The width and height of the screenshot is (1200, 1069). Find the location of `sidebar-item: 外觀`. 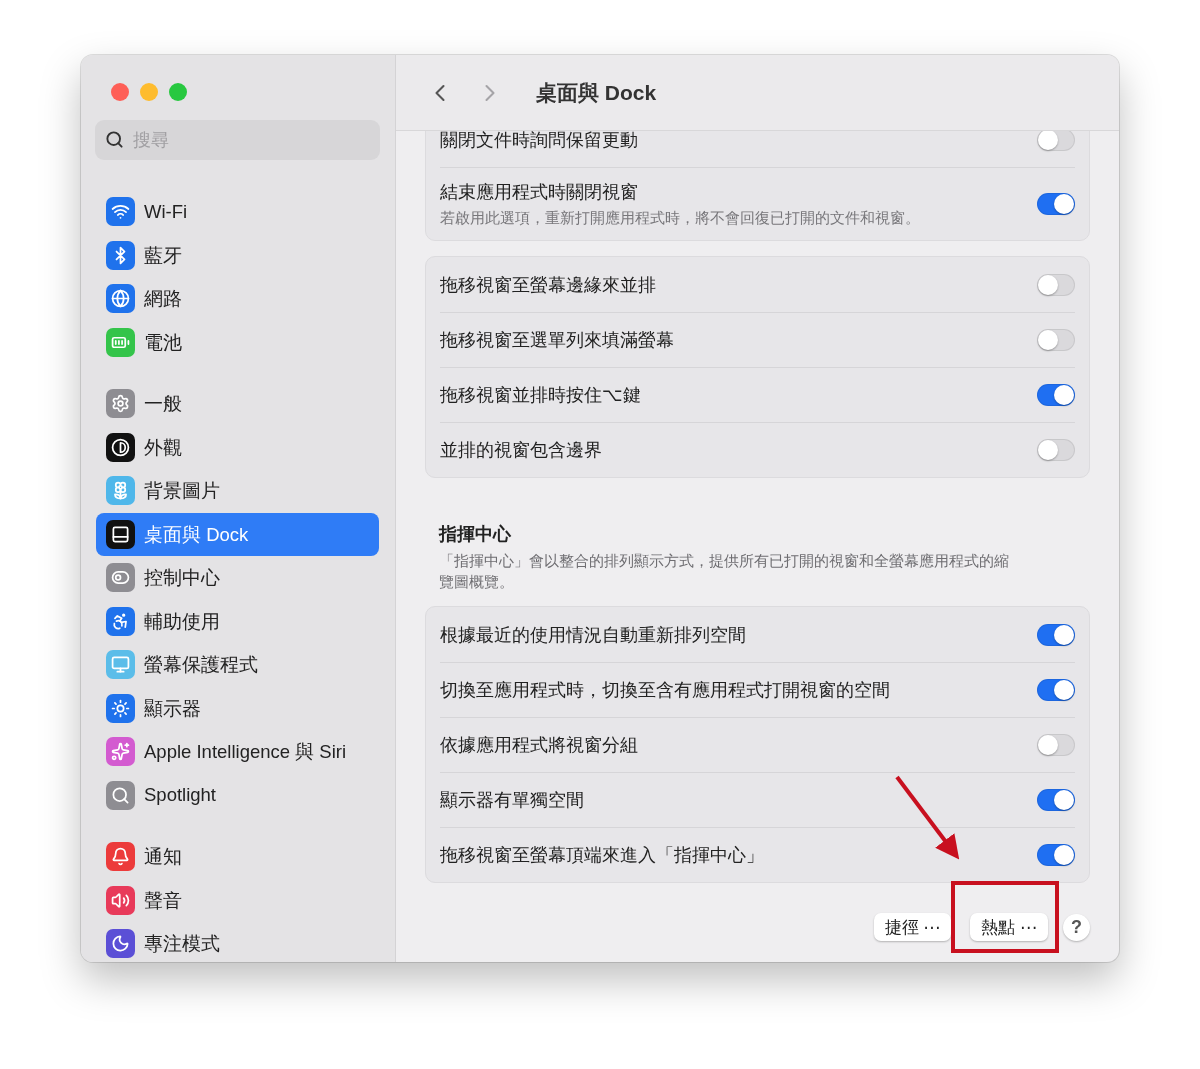

sidebar-item: 外觀 is located at coordinates (237, 447).